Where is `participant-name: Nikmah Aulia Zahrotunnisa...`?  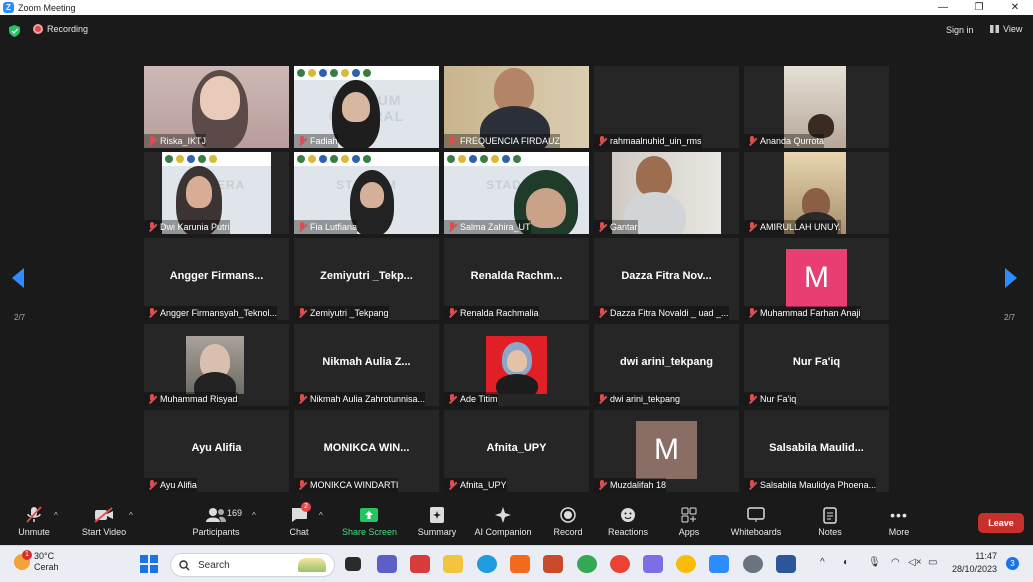 participant-name: Nikmah Aulia Zahrotunnisa... is located at coordinates (368, 399).